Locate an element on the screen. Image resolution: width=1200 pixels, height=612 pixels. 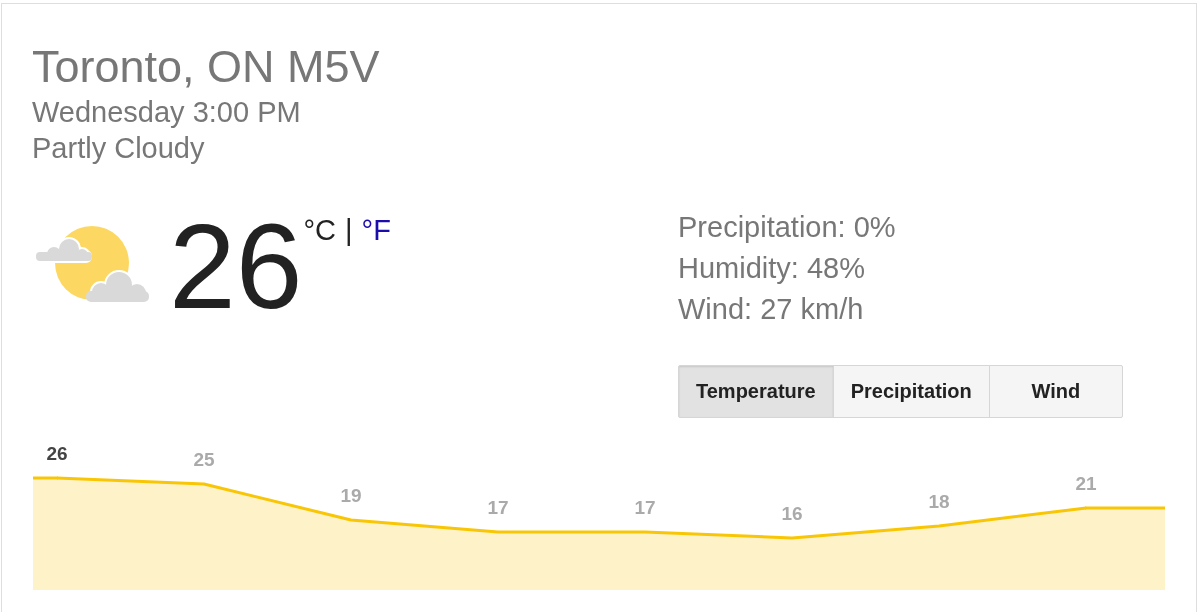
temperature-value: 26 is located at coordinates (236, 266).